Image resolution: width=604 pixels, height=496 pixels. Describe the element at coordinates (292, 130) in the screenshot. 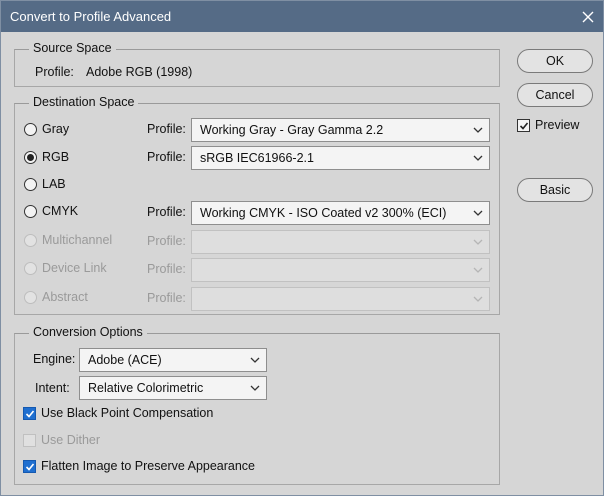

I see `gray-profile-value: Working Gray - Gray Gamma 2.2` at that location.